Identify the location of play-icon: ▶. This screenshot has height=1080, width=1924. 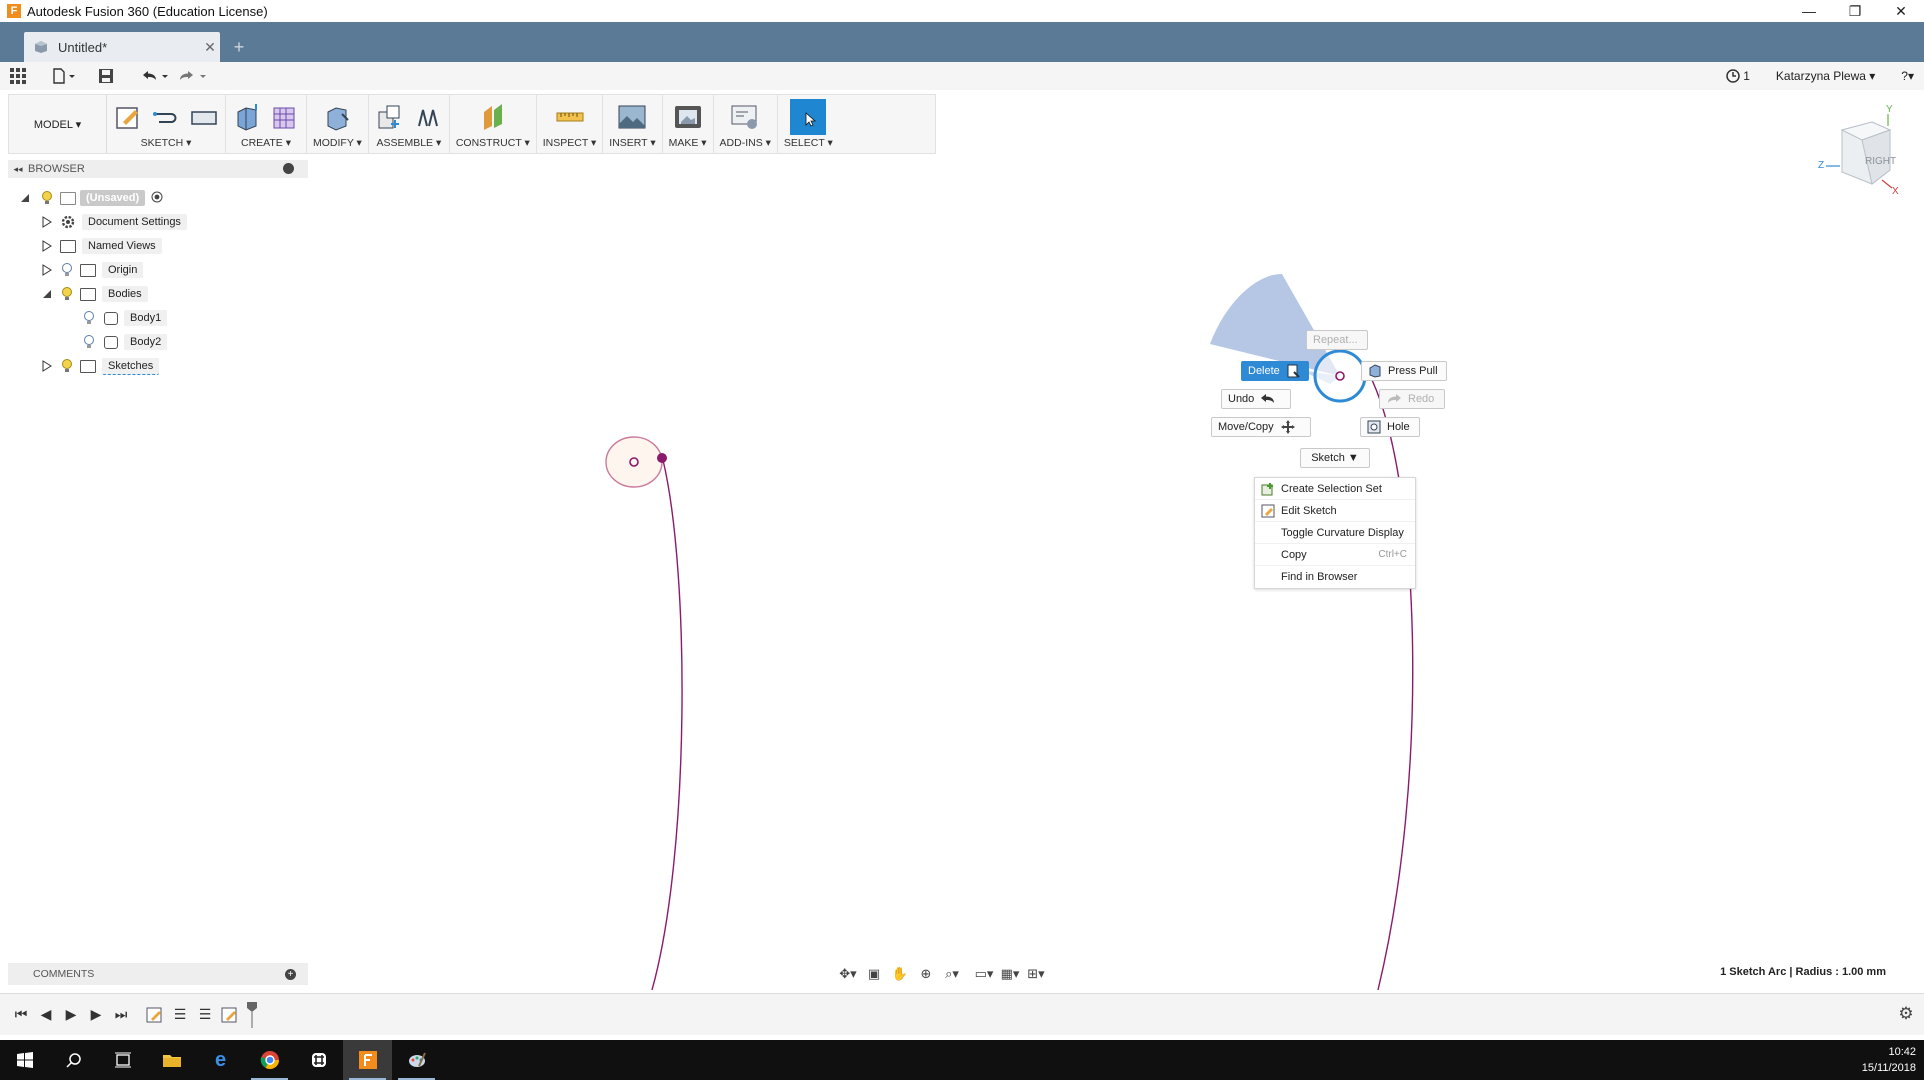
(71, 1015).